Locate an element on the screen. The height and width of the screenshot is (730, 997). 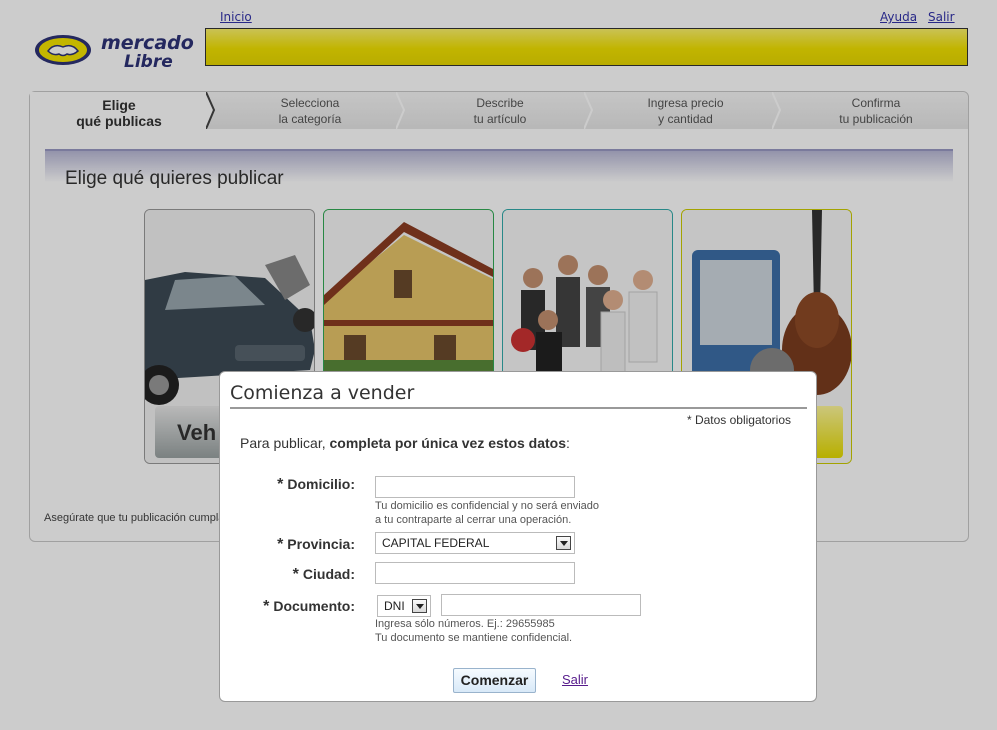
document-hint-line2: Tu documento se mantiene confidencial. is located at coordinates (474, 638).